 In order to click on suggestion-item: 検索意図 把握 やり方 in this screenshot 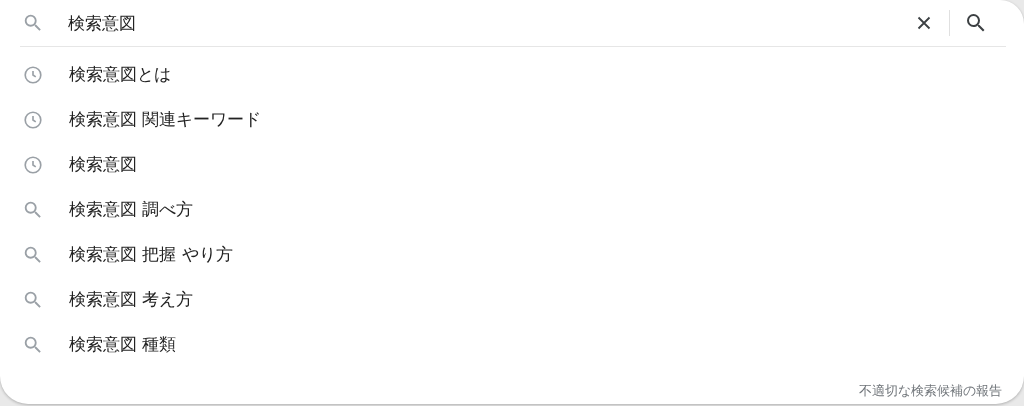, I will do `click(512, 254)`.